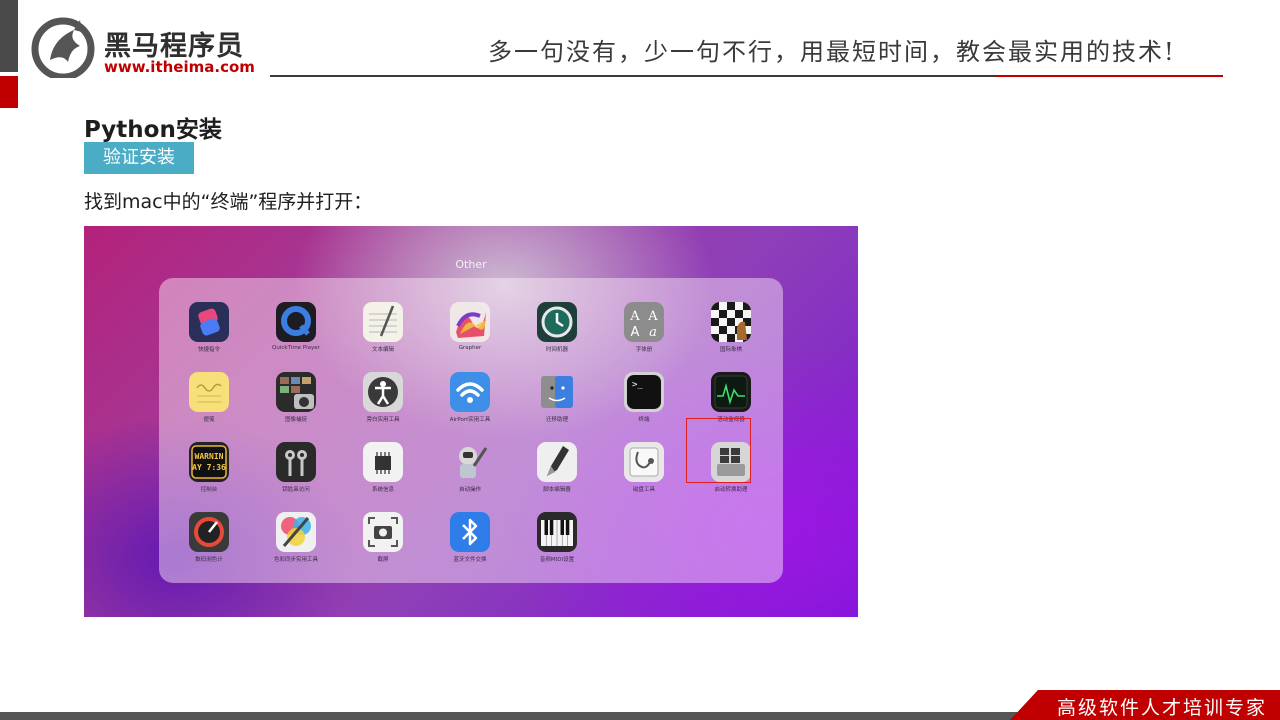  I want to click on app-system-information: 系统信息, so click(383, 473).